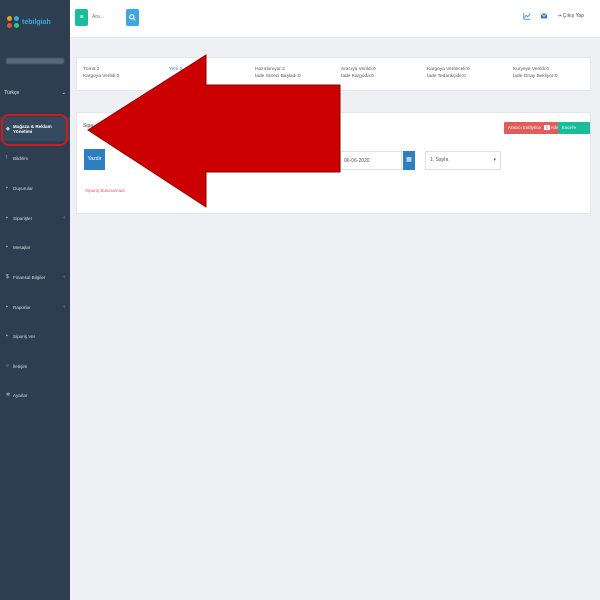 This screenshot has width=600, height=600. Describe the element at coordinates (358, 69) in the screenshot. I see `status-primary: Aracıya Verildi:0` at that location.